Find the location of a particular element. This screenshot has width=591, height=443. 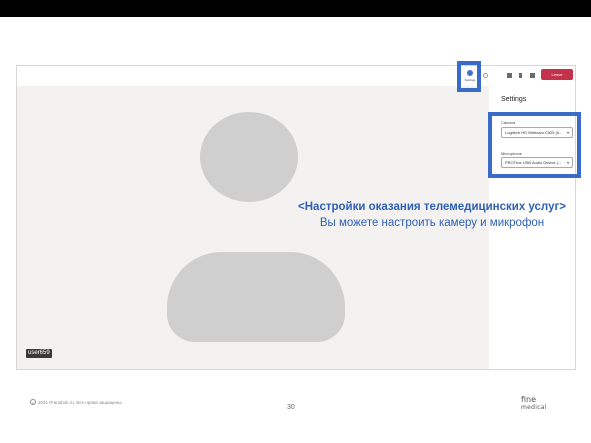

settings-title: Settings is located at coordinates (514, 99).